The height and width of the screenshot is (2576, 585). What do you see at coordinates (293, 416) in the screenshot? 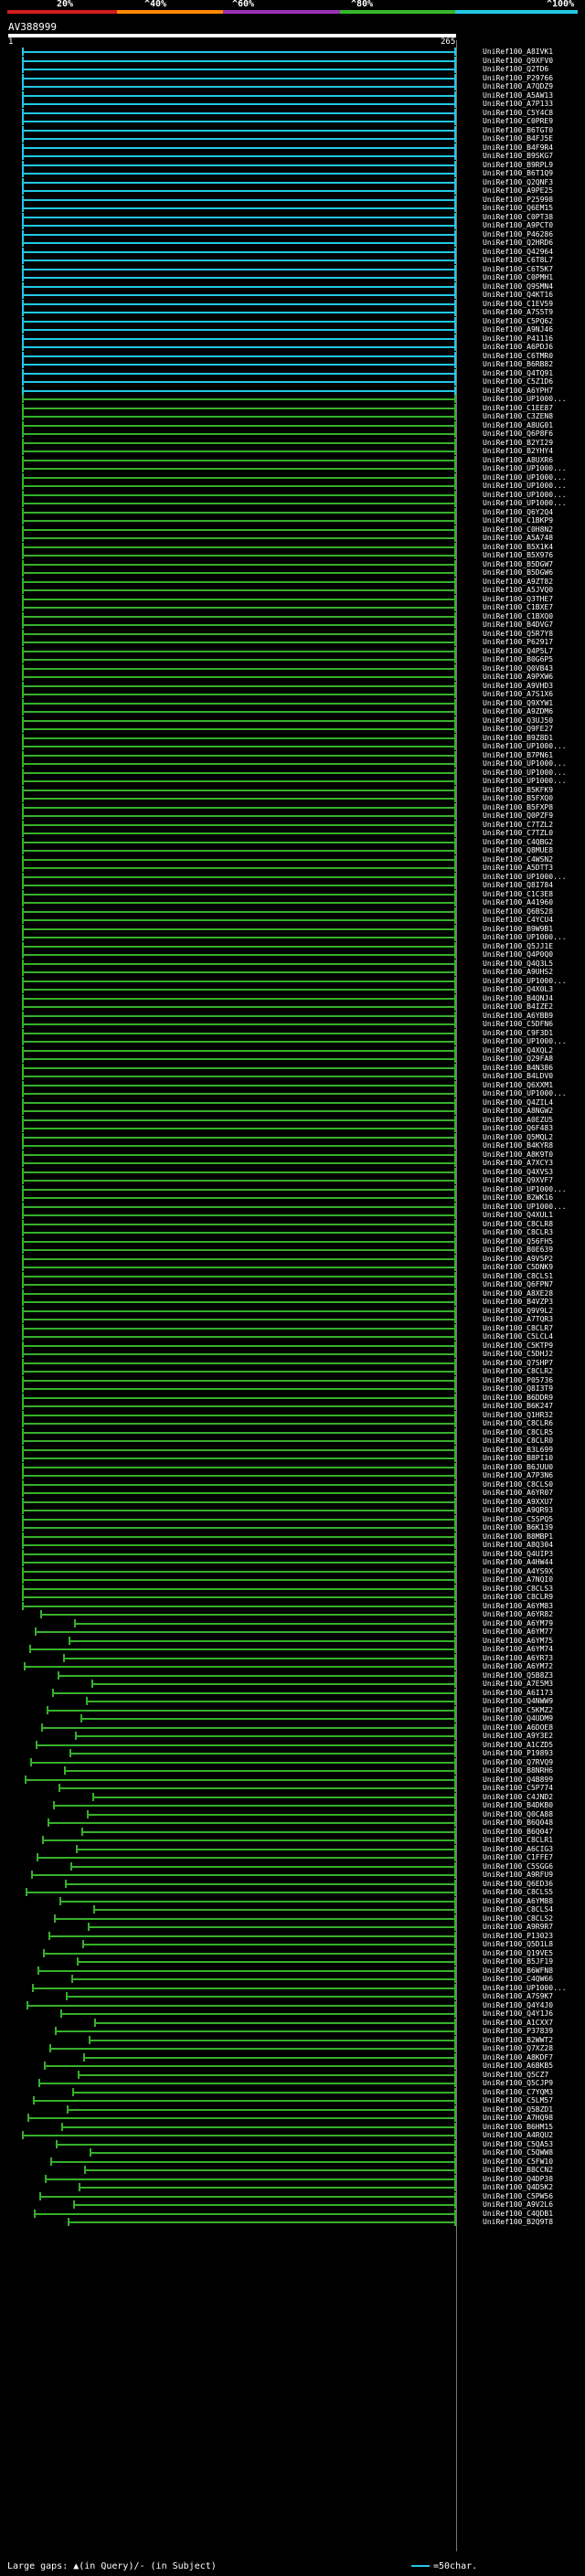
I see `hit-row: UniRef100_C3ZEN8` at bounding box center [293, 416].